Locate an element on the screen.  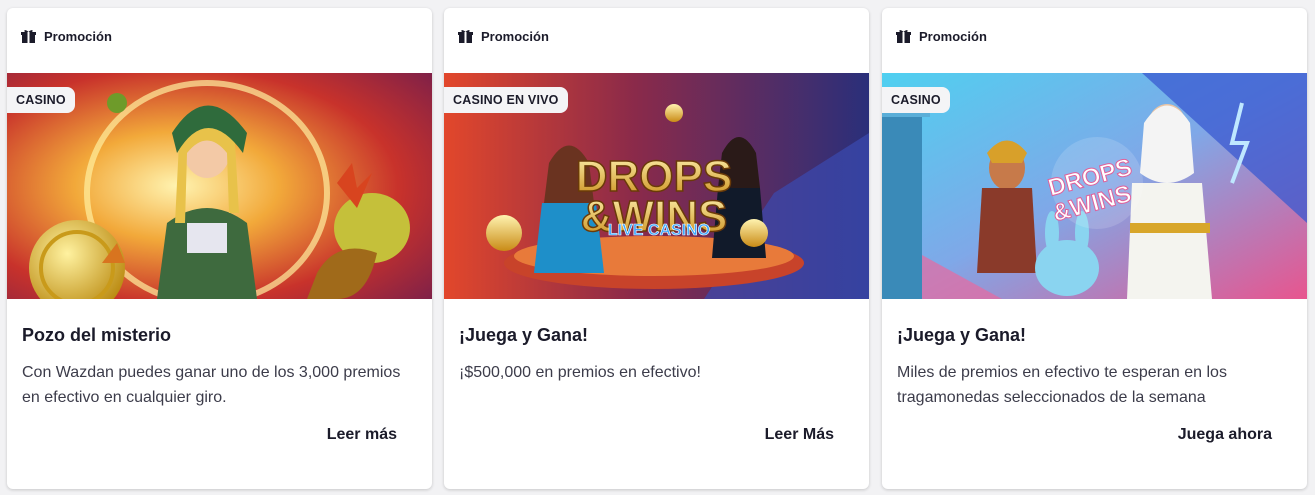
read-more-link: Leer más is located at coordinates (362, 435).